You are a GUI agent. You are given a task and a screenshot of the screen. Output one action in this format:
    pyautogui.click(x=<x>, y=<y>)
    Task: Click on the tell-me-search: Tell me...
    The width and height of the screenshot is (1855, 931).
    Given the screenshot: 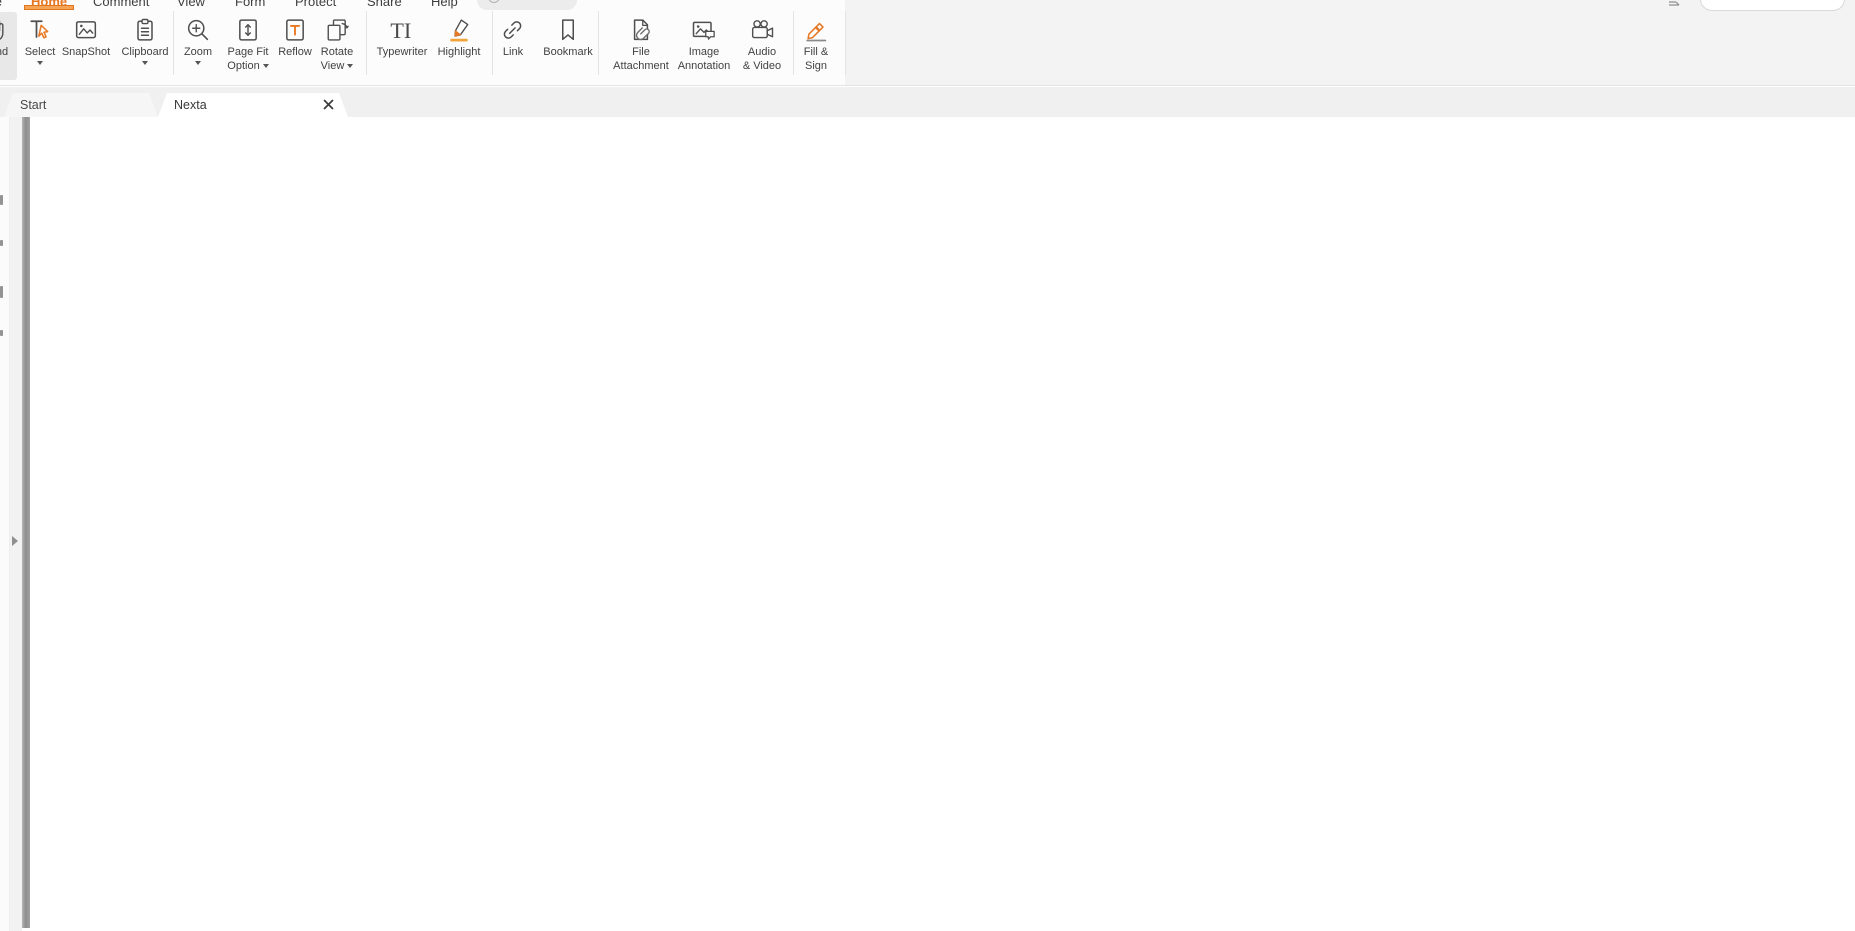 What is the action you would take?
    pyautogui.click(x=527, y=5)
    